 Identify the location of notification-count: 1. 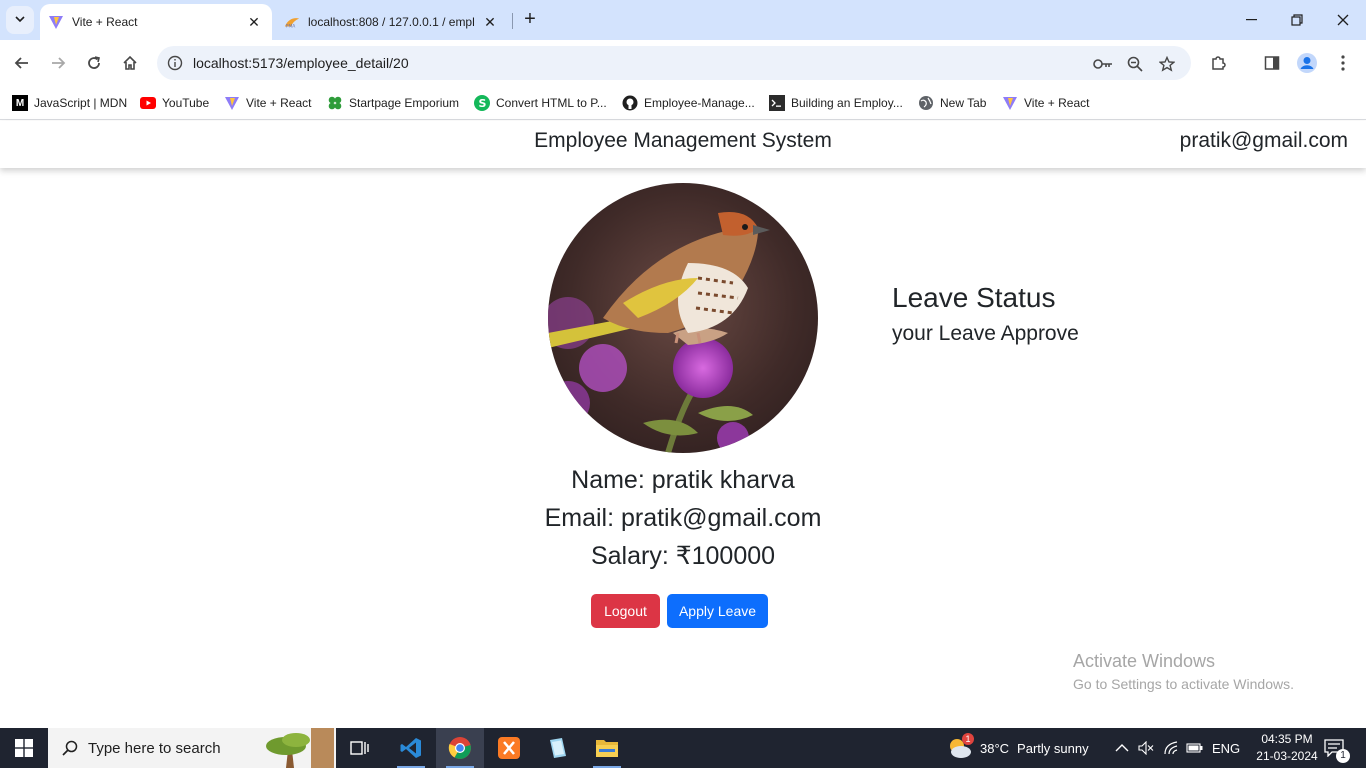
(1343, 756).